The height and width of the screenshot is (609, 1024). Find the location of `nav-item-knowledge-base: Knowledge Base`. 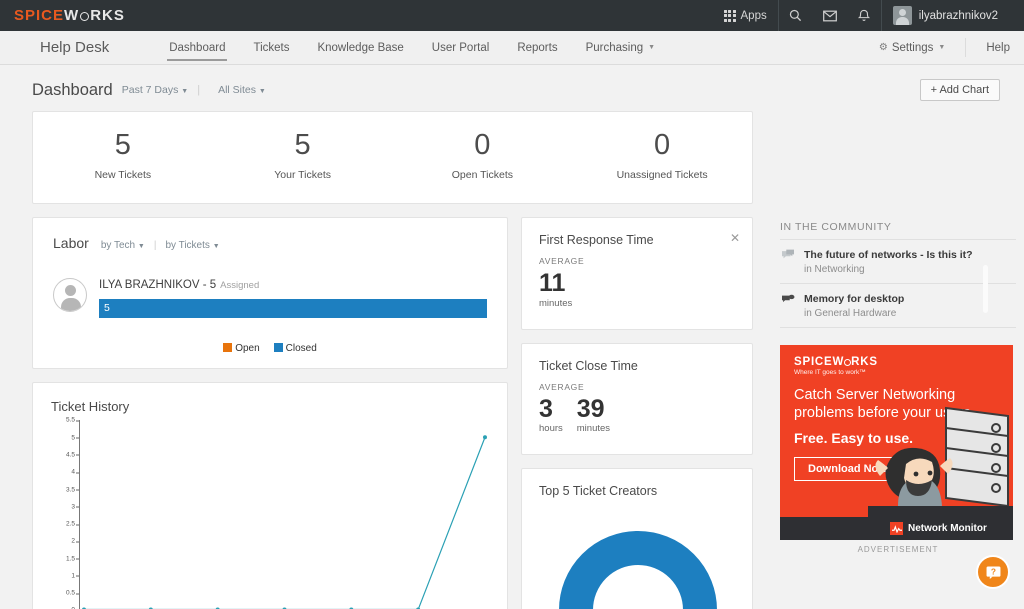

nav-item-knowledge-base: Knowledge Base is located at coordinates (360, 47).